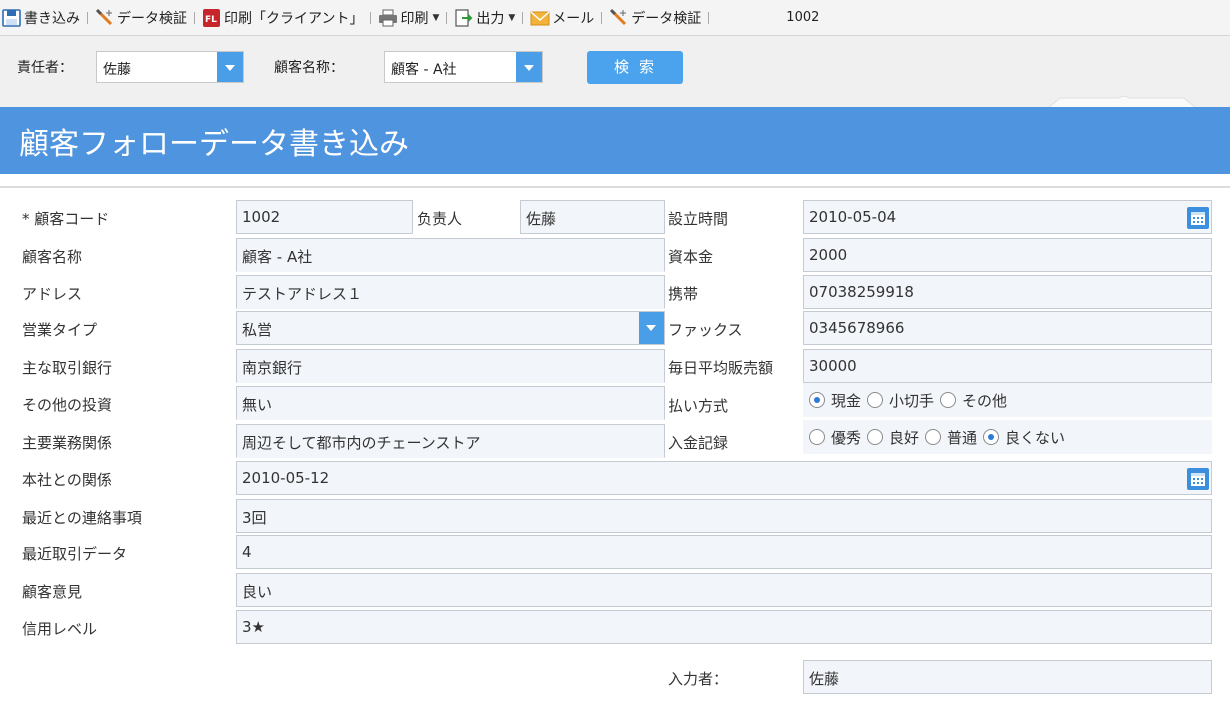 The height and width of the screenshot is (708, 1230). Describe the element at coordinates (1007, 292) in the screenshot. I see `mobile-field: 07038259918` at that location.